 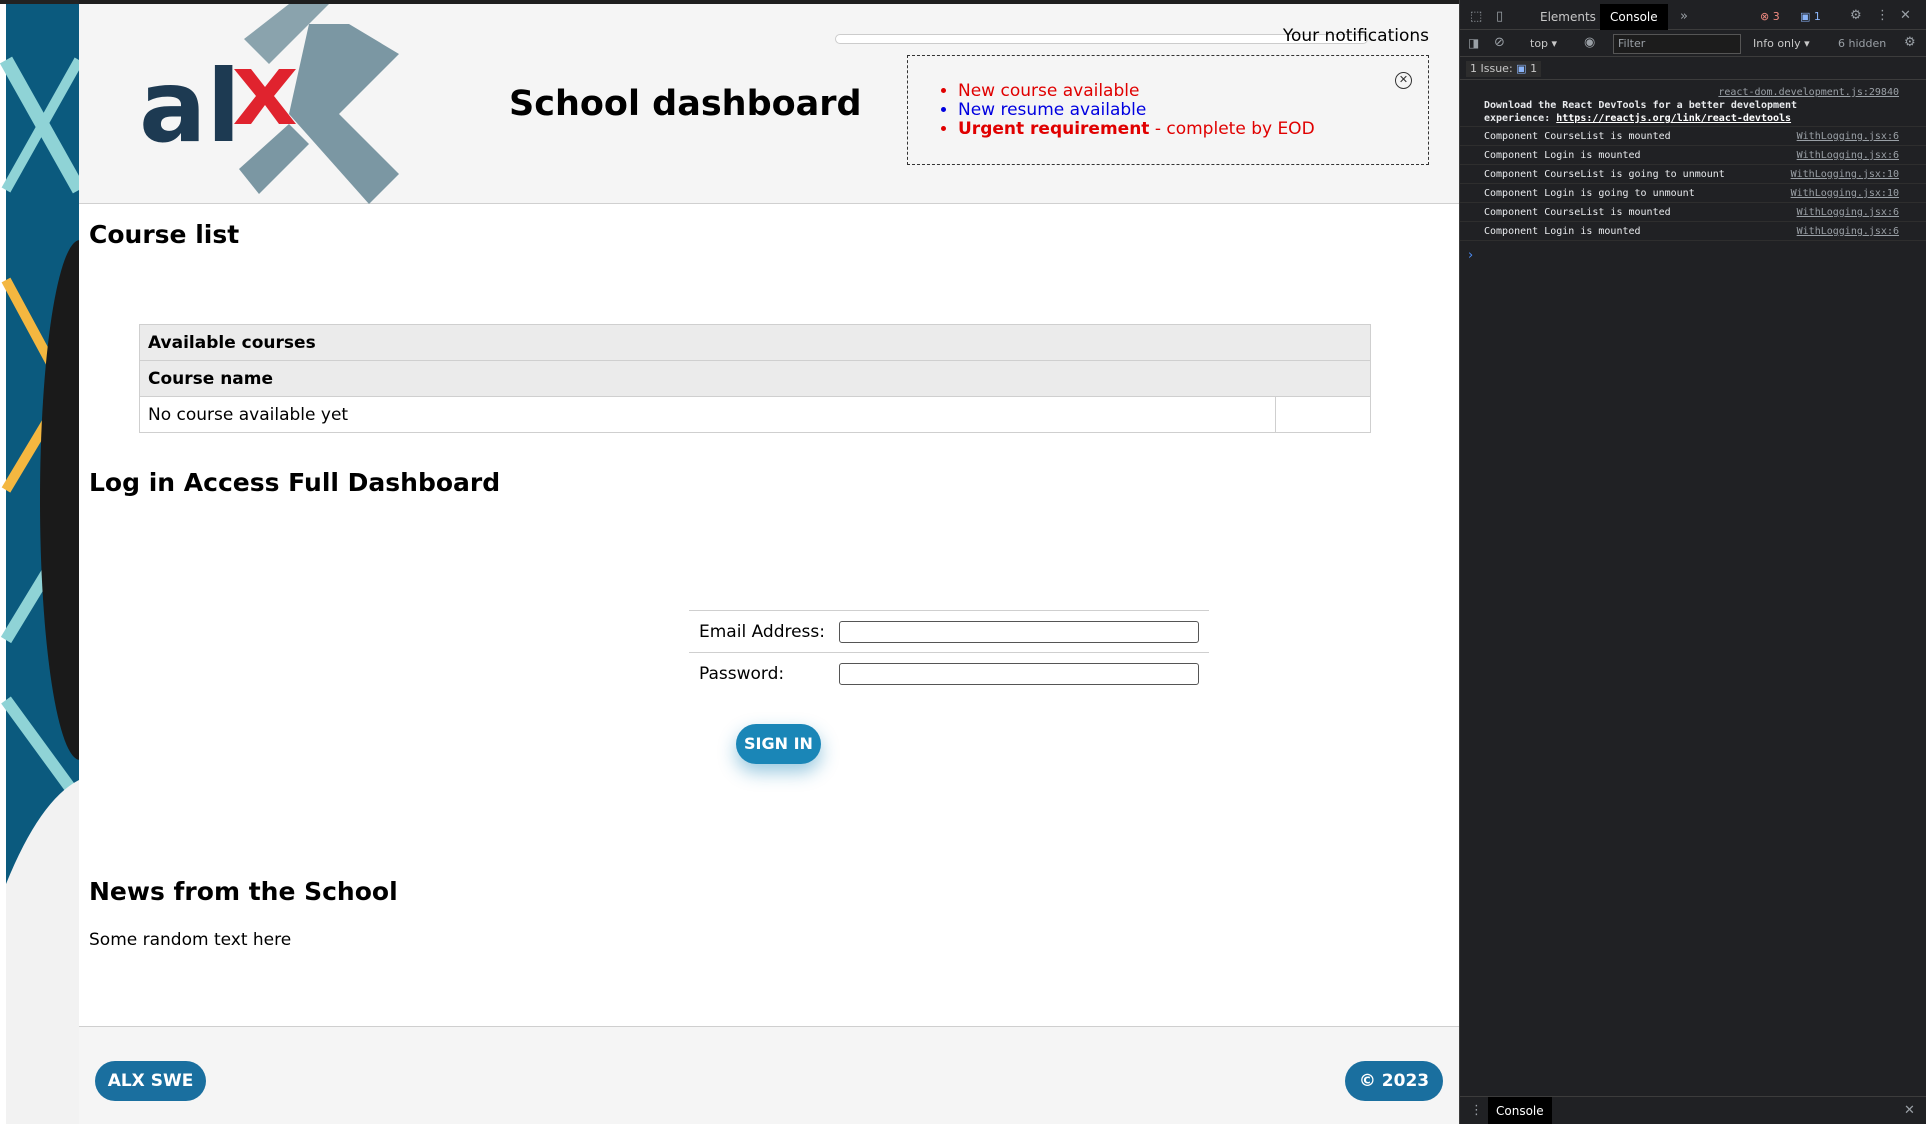 I want to click on close-drawer-icon: ✕, so click(x=1909, y=1110).